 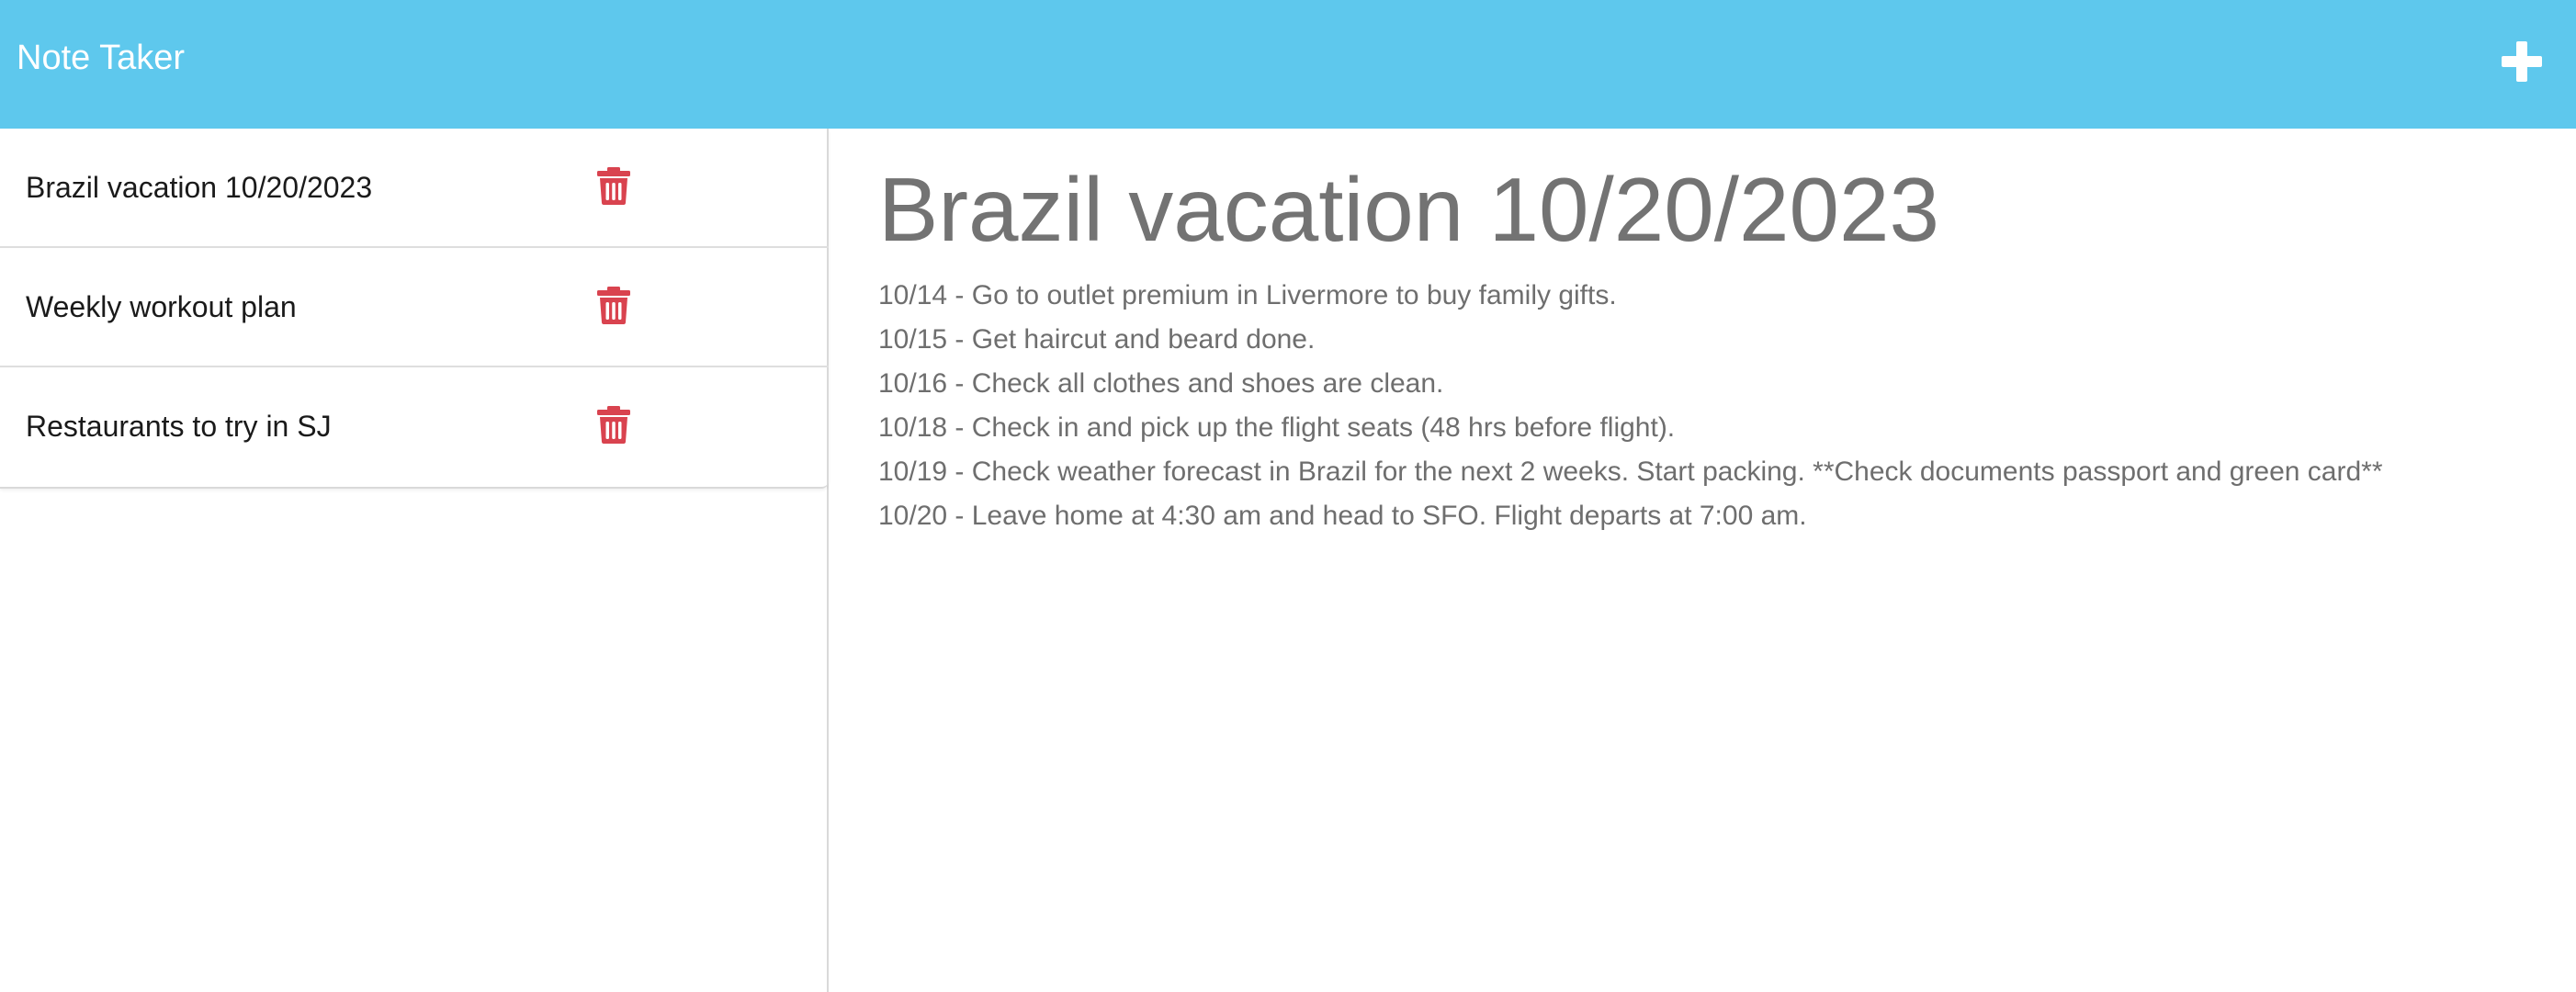 What do you see at coordinates (199, 187) in the screenshot?
I see `note-item-title: Brazil vacation 10/20/2023` at bounding box center [199, 187].